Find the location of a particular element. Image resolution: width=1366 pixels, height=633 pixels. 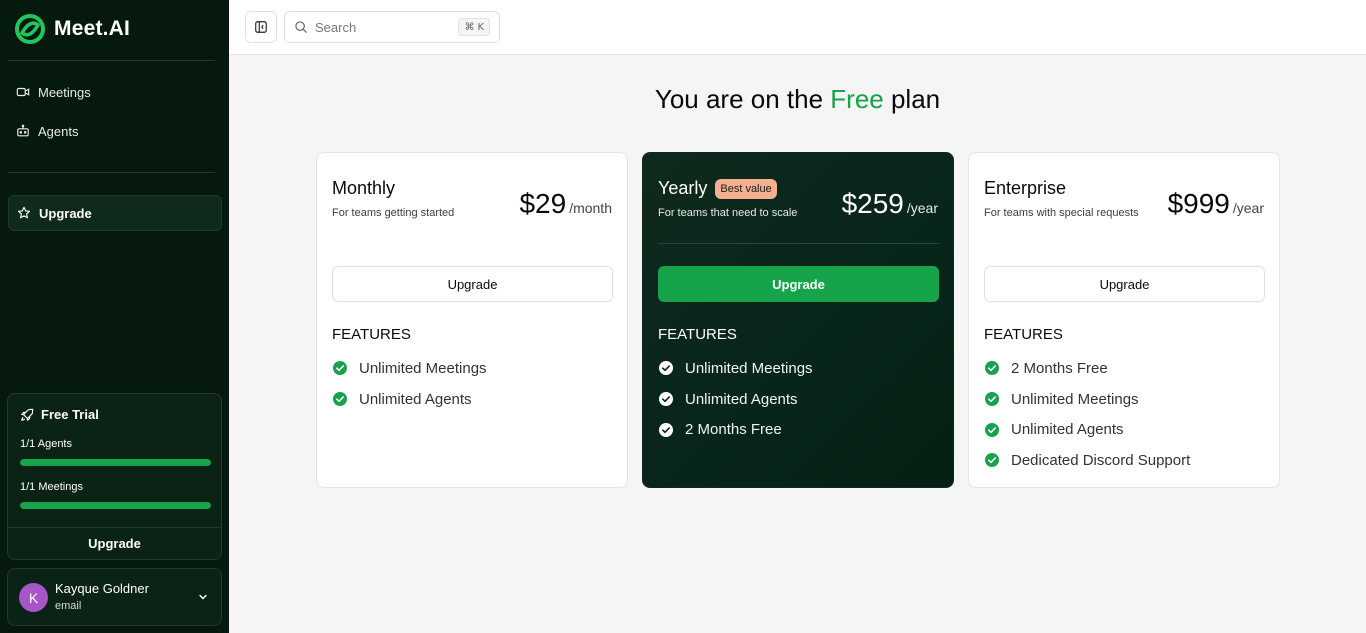

search-icon is located at coordinates (301, 27).